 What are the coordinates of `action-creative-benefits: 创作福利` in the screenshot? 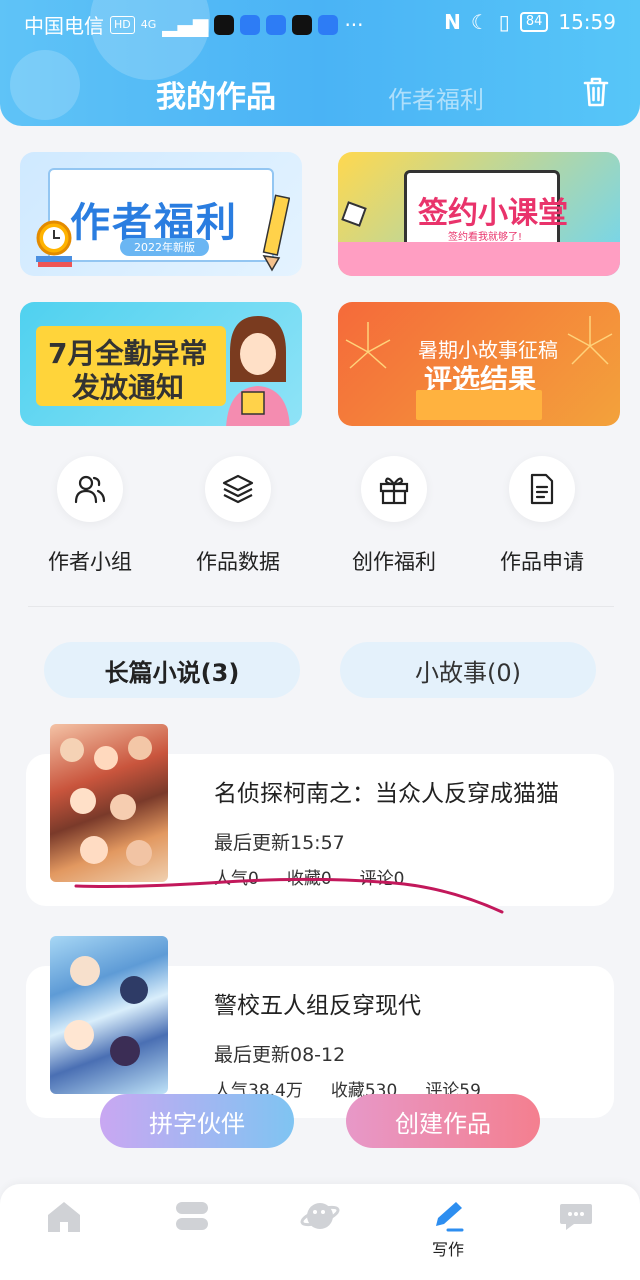 It's located at (394, 521).